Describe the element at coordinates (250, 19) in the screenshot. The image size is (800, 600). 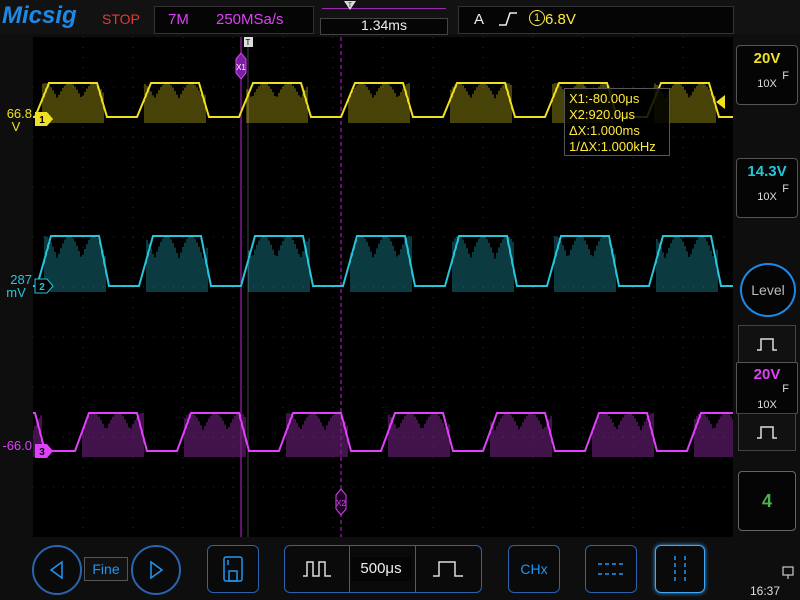
I see `sample-rate: 250MSa/s` at that location.